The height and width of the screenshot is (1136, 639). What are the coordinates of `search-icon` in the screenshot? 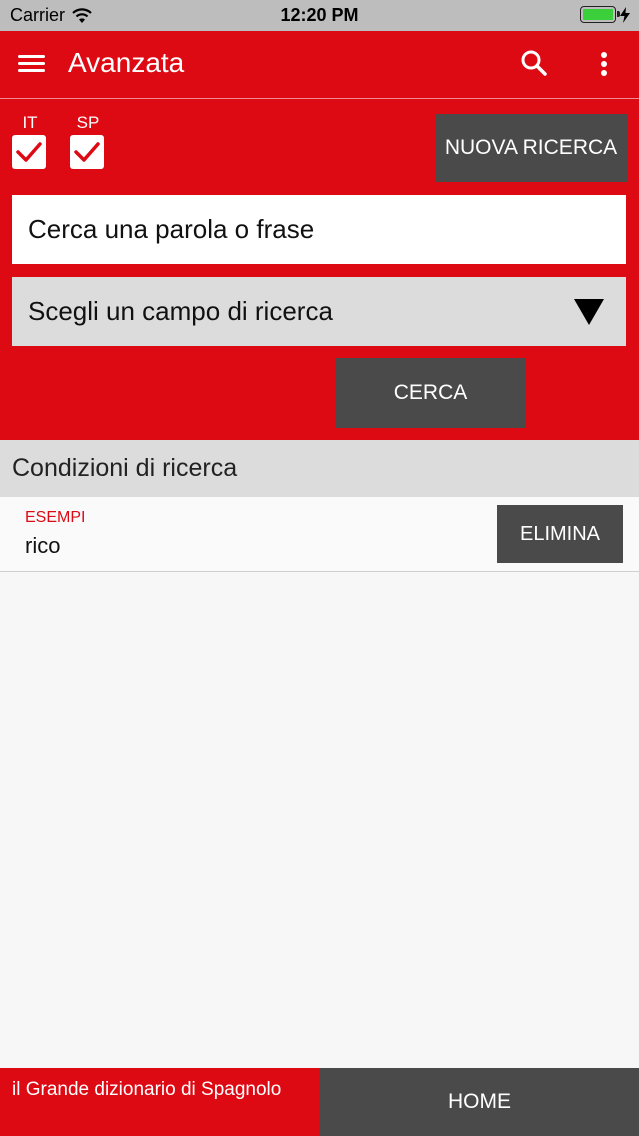 It's located at (534, 63).